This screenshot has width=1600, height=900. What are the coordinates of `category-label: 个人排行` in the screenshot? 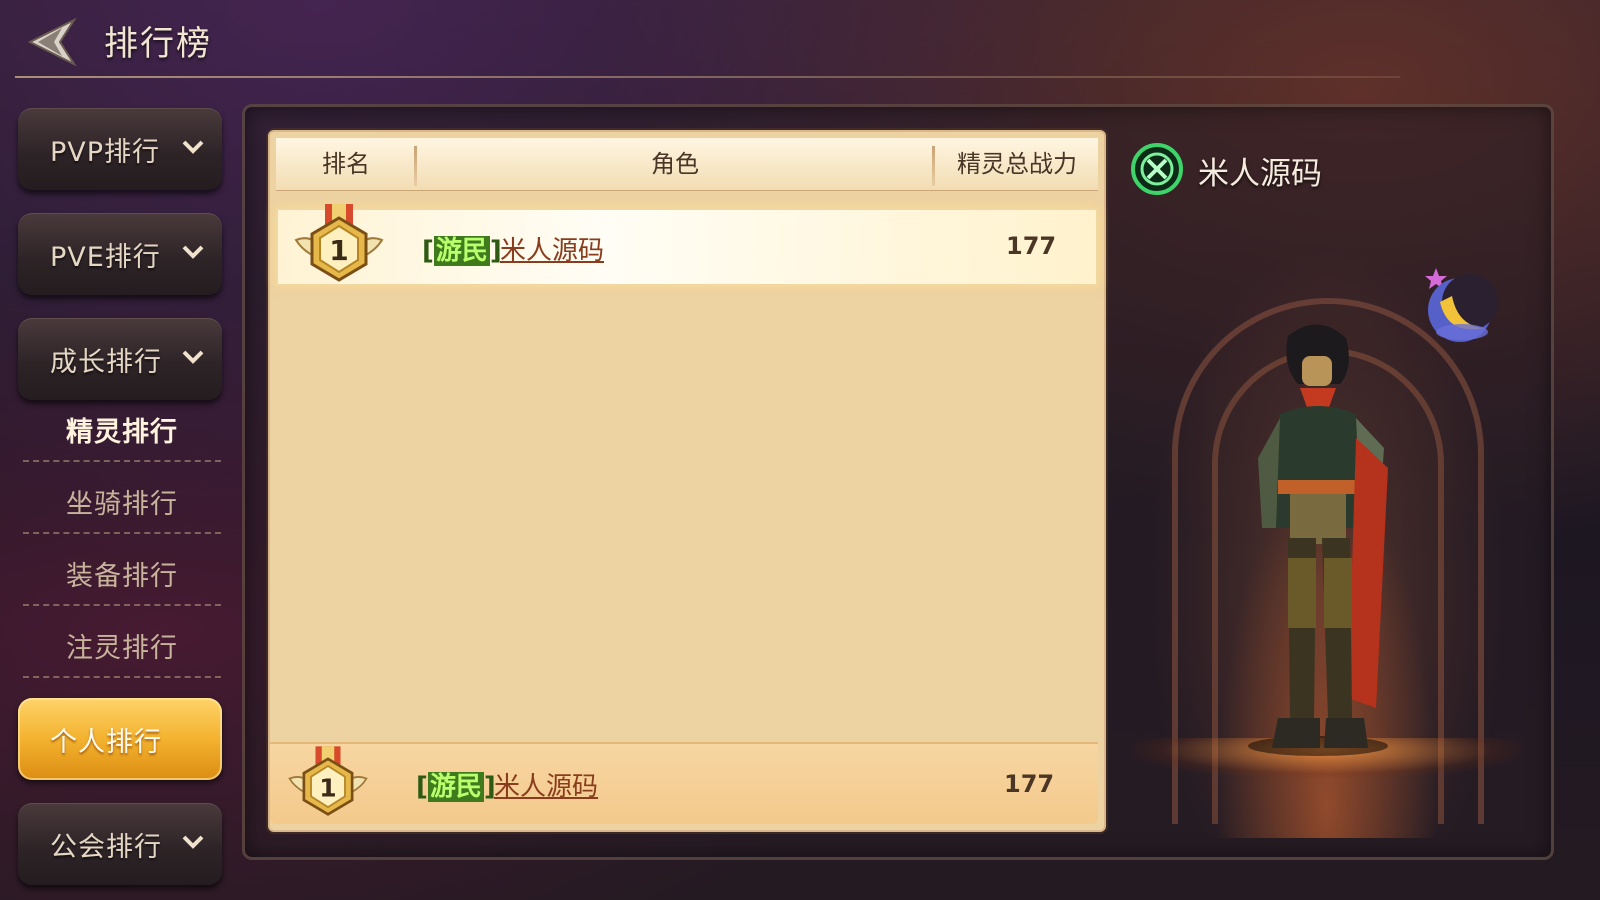 It's located at (106, 742).